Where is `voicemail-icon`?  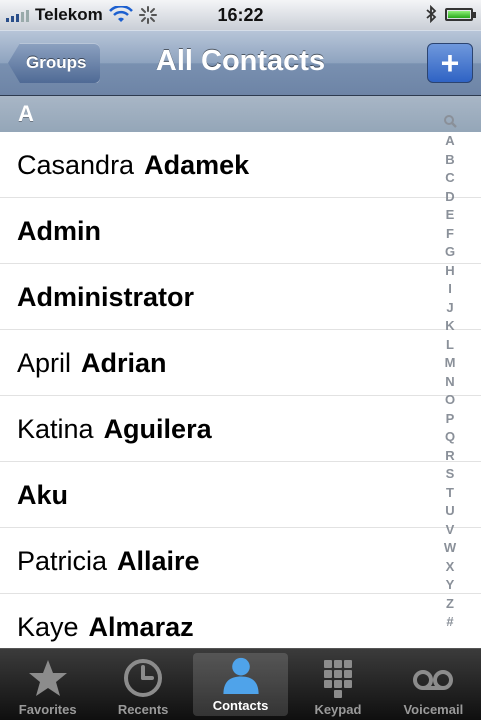 voicemail-icon is located at coordinates (433, 680).